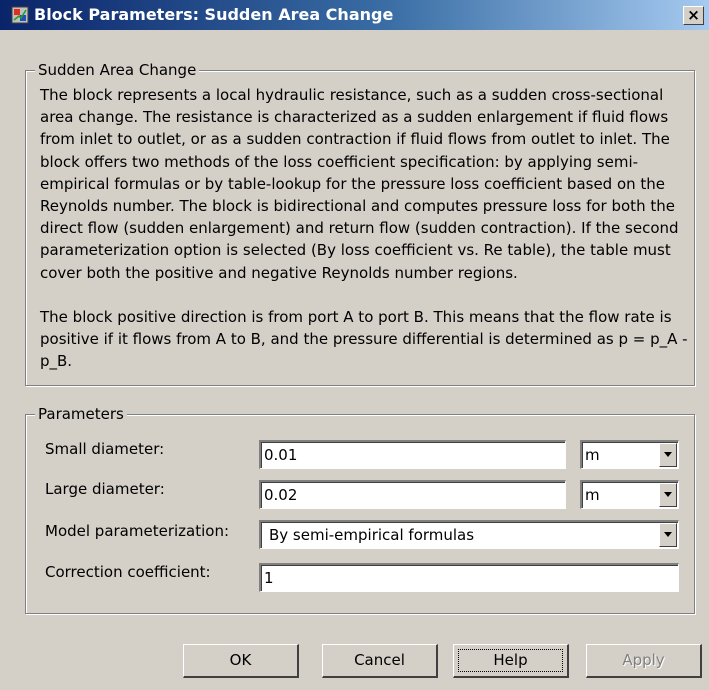  Describe the element at coordinates (372, 535) in the screenshot. I see `model-parameterization-value: By semi-empirical formulas` at that location.